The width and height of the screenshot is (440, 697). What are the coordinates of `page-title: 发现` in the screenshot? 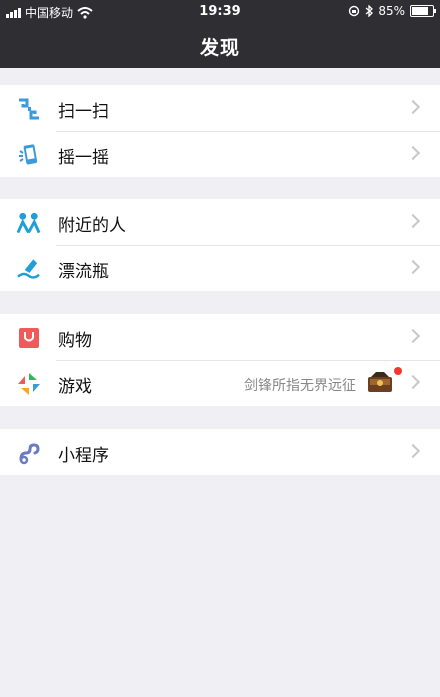 It's located at (219, 48).